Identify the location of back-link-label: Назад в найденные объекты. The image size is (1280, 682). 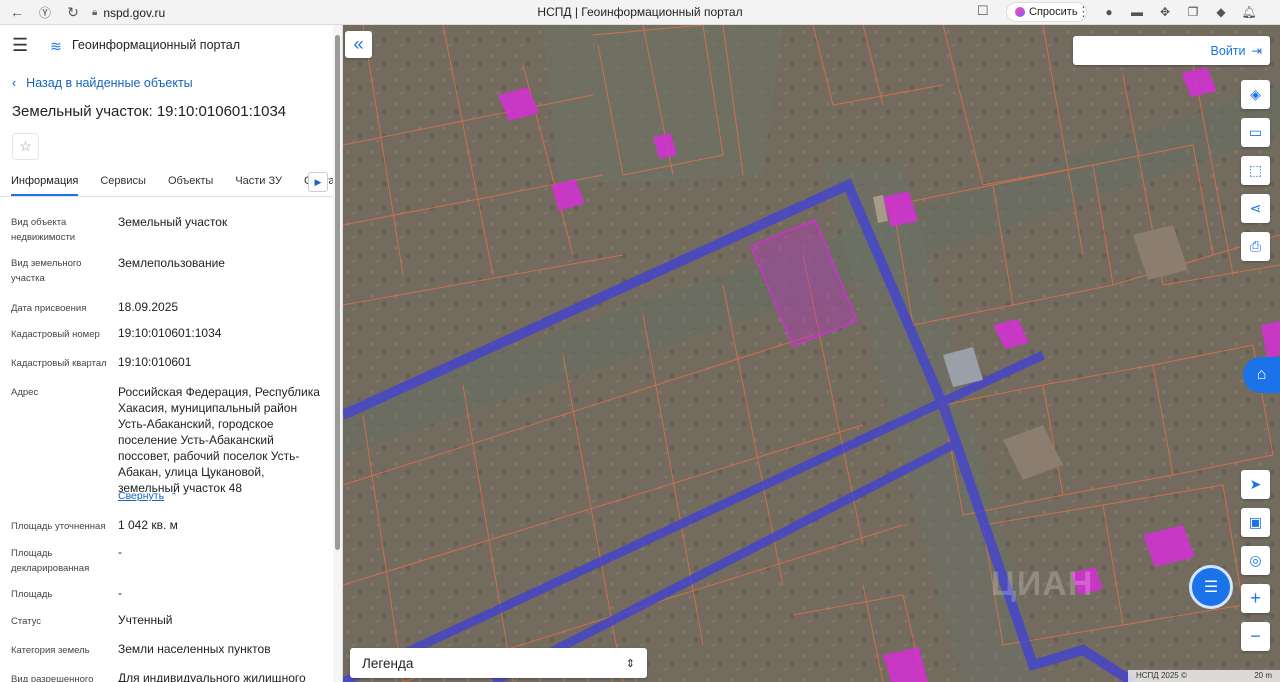
(109, 83).